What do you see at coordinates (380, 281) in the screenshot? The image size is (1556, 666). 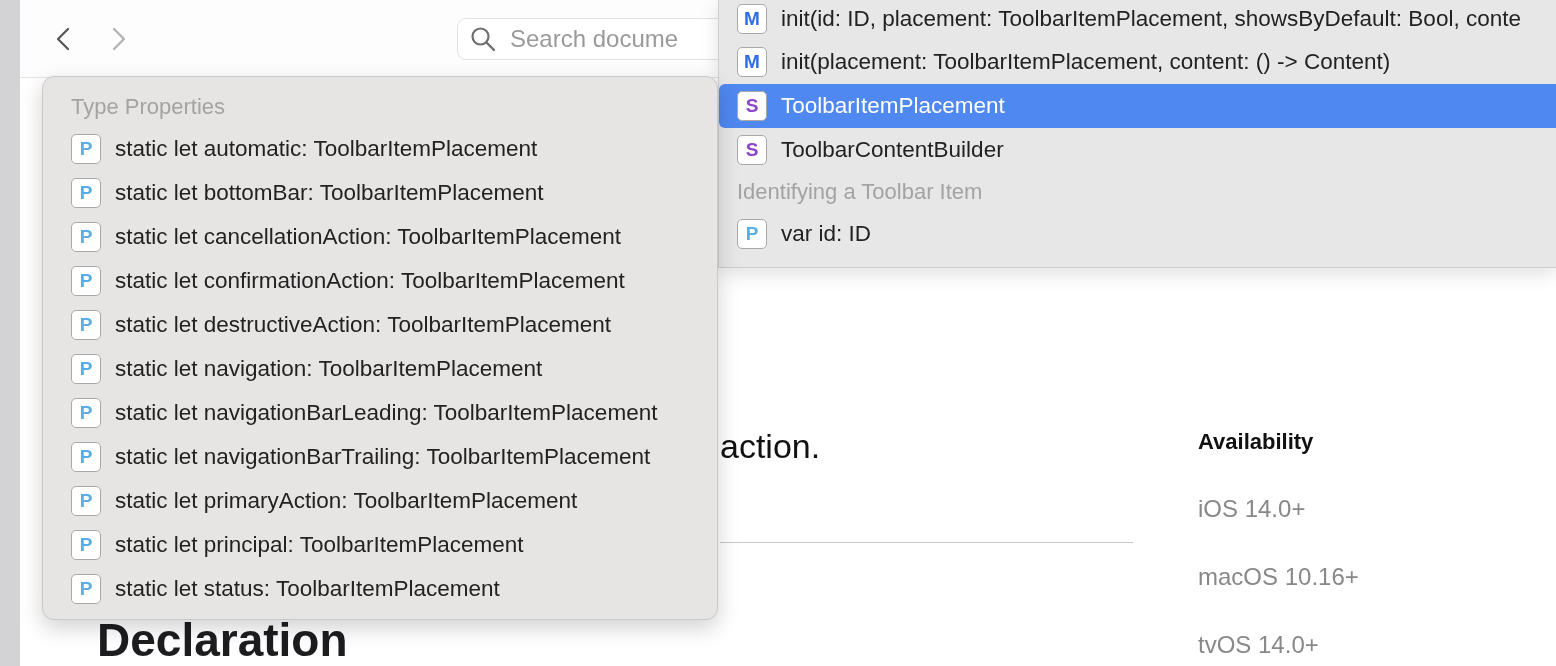 I see `menu-item: P static let confirmationAction: ToolbarItemPlacement` at bounding box center [380, 281].